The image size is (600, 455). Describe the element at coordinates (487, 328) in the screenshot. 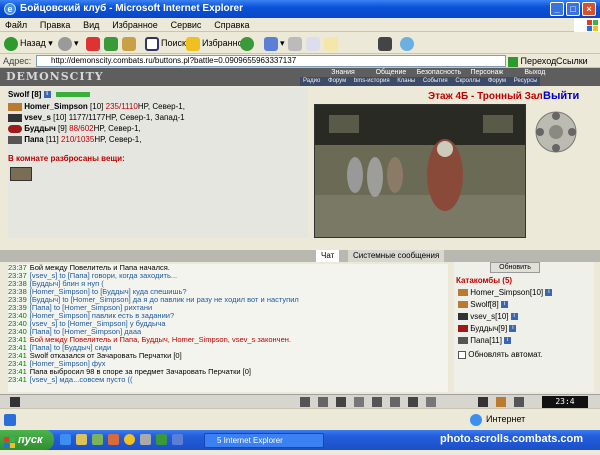

I see `room-player: Буддыч[9] i` at that location.